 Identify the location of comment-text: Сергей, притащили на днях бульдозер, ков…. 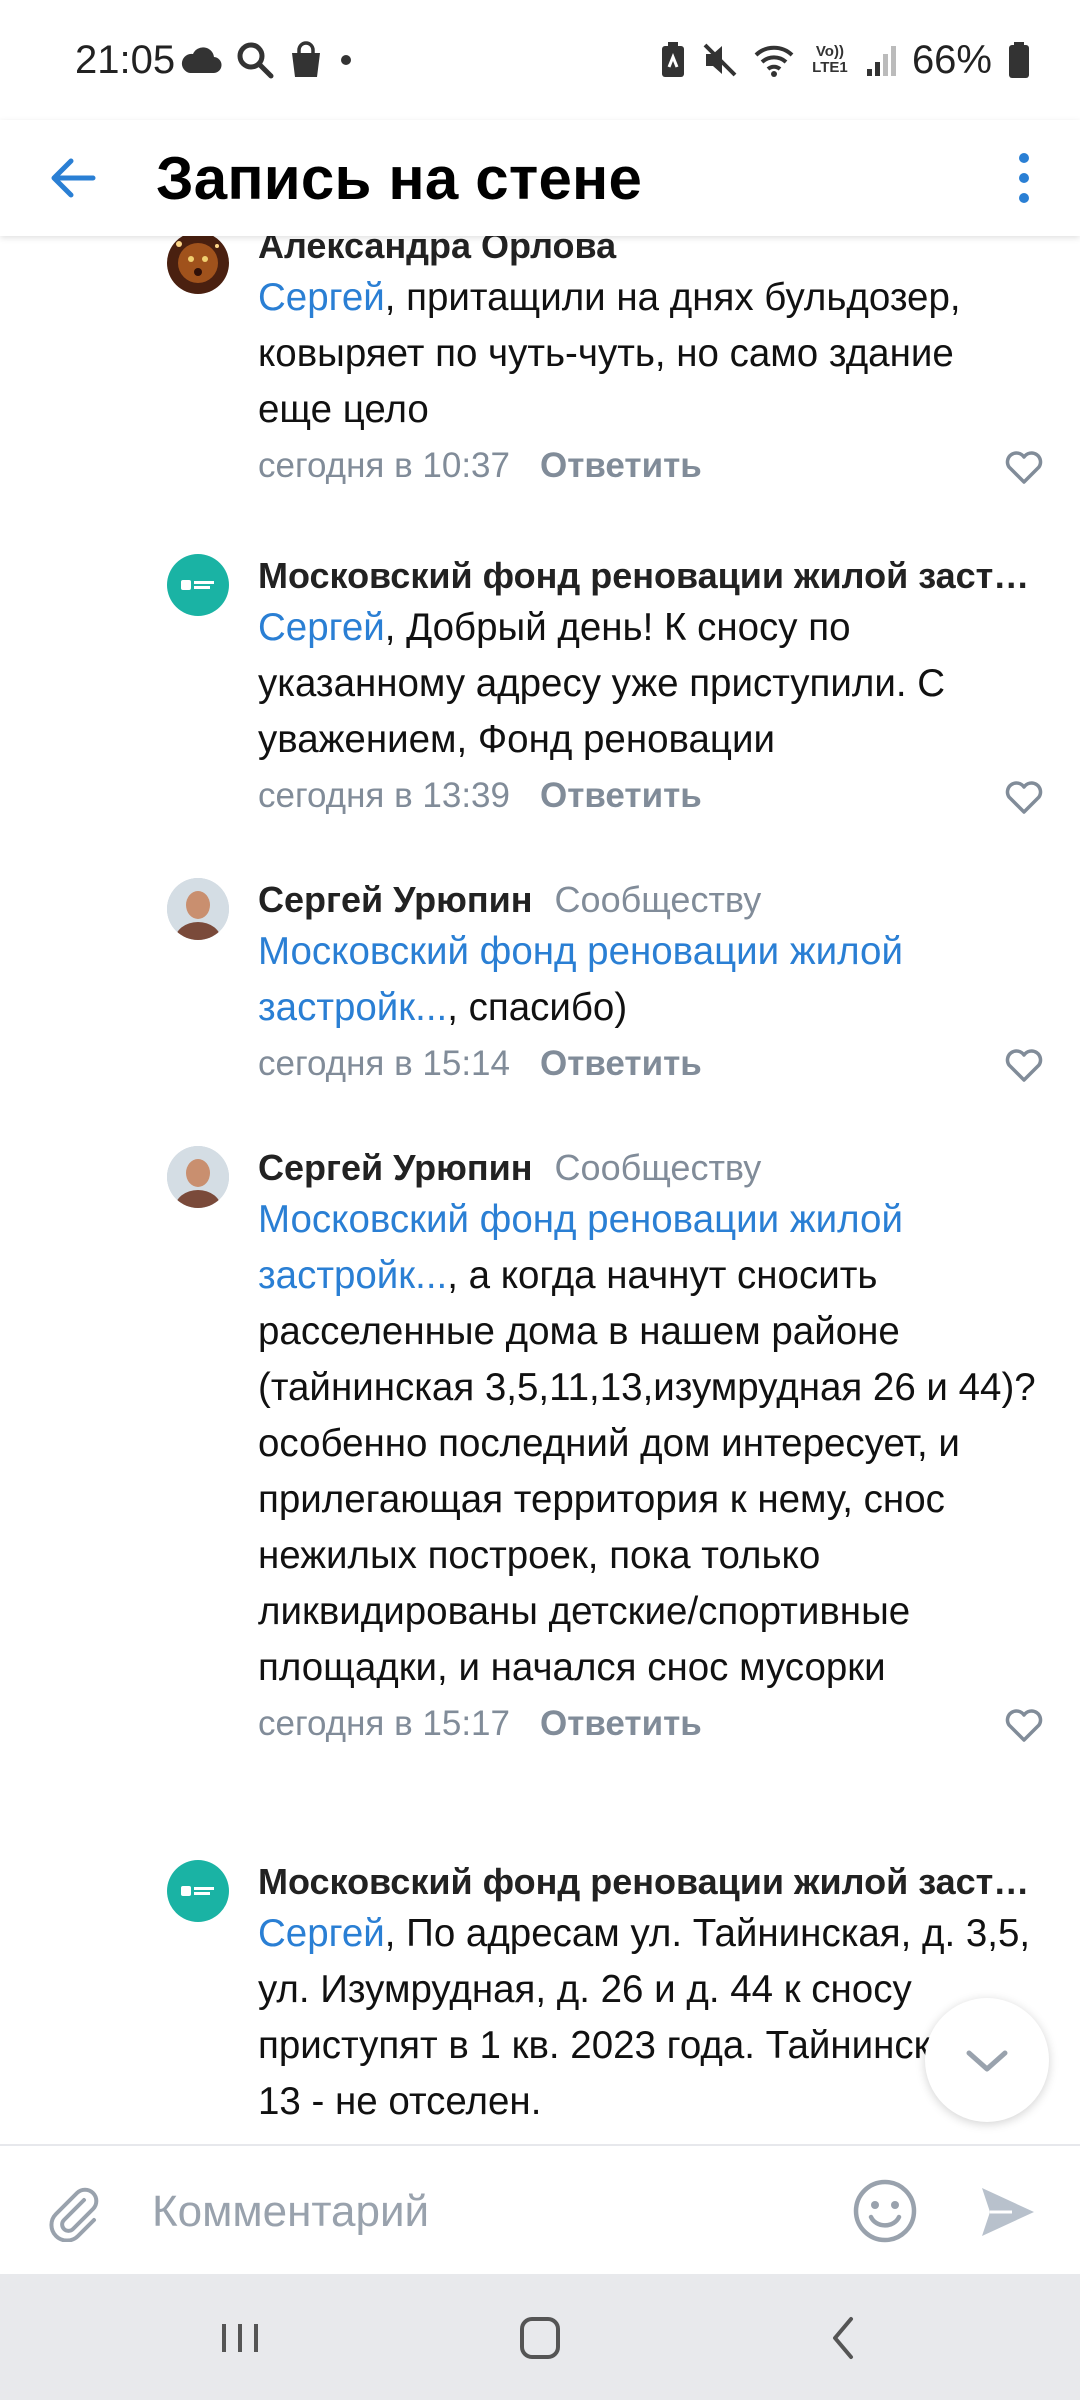
(609, 353).